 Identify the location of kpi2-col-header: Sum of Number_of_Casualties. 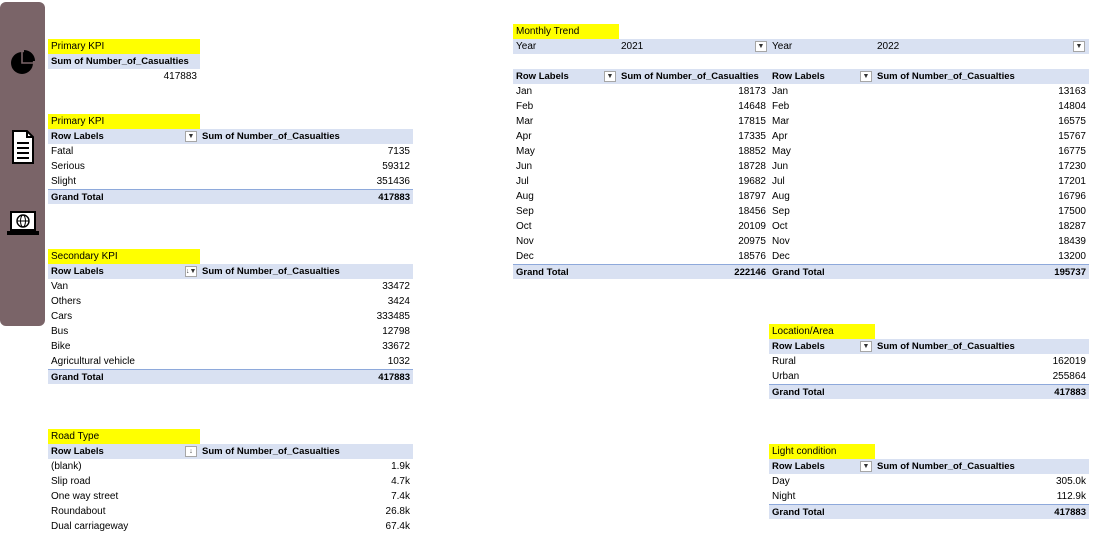
(271, 136).